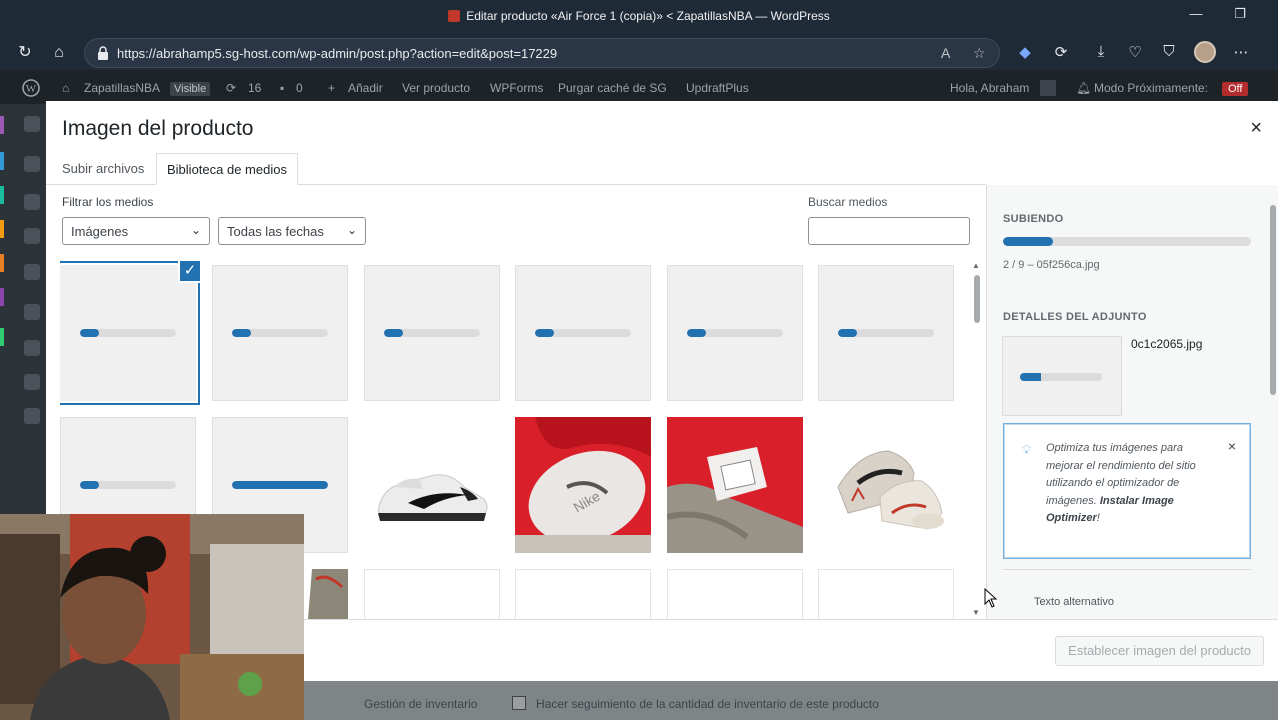 This screenshot has width=1278, height=720. Describe the element at coordinates (1048, 88) in the screenshot. I see `user-avatar` at that location.